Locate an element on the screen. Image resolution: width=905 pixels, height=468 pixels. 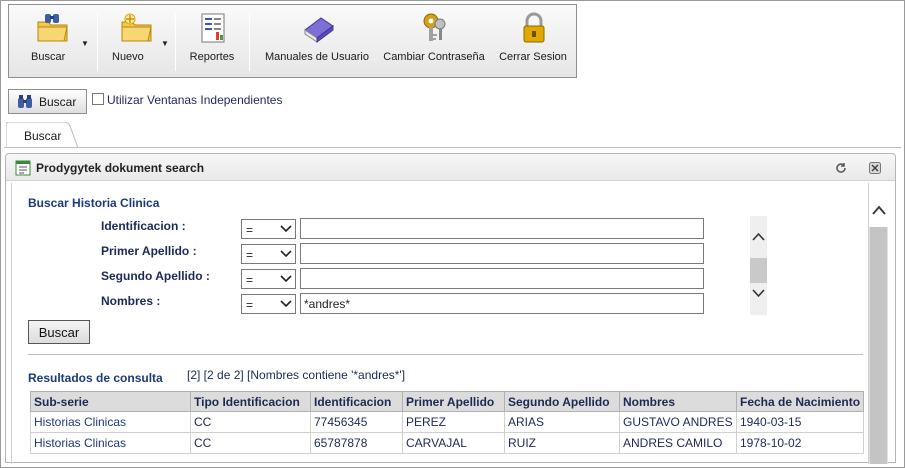
toolbar-nuevo-button: Nuevo ▼ is located at coordinates (136, 41).